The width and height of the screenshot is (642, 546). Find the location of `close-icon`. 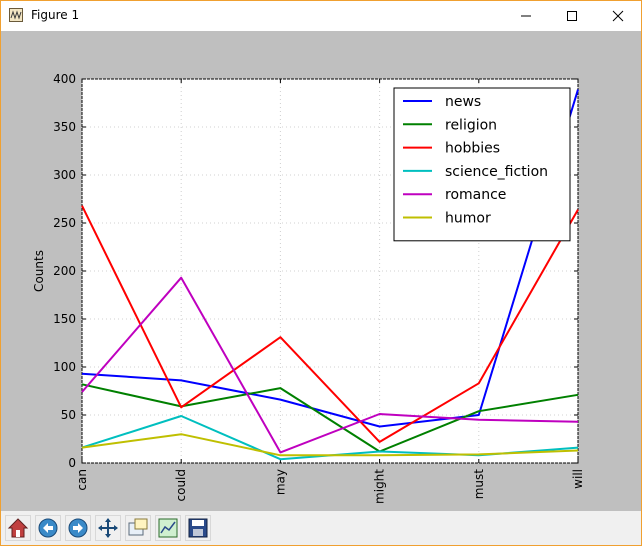

close-icon is located at coordinates (618, 16).